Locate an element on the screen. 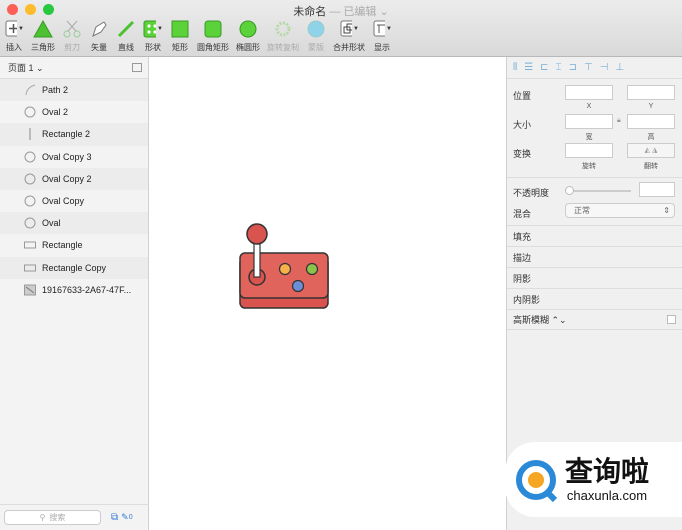 This screenshot has width=682, height=530. layer-item: Rectangle Copy is located at coordinates (74, 267).